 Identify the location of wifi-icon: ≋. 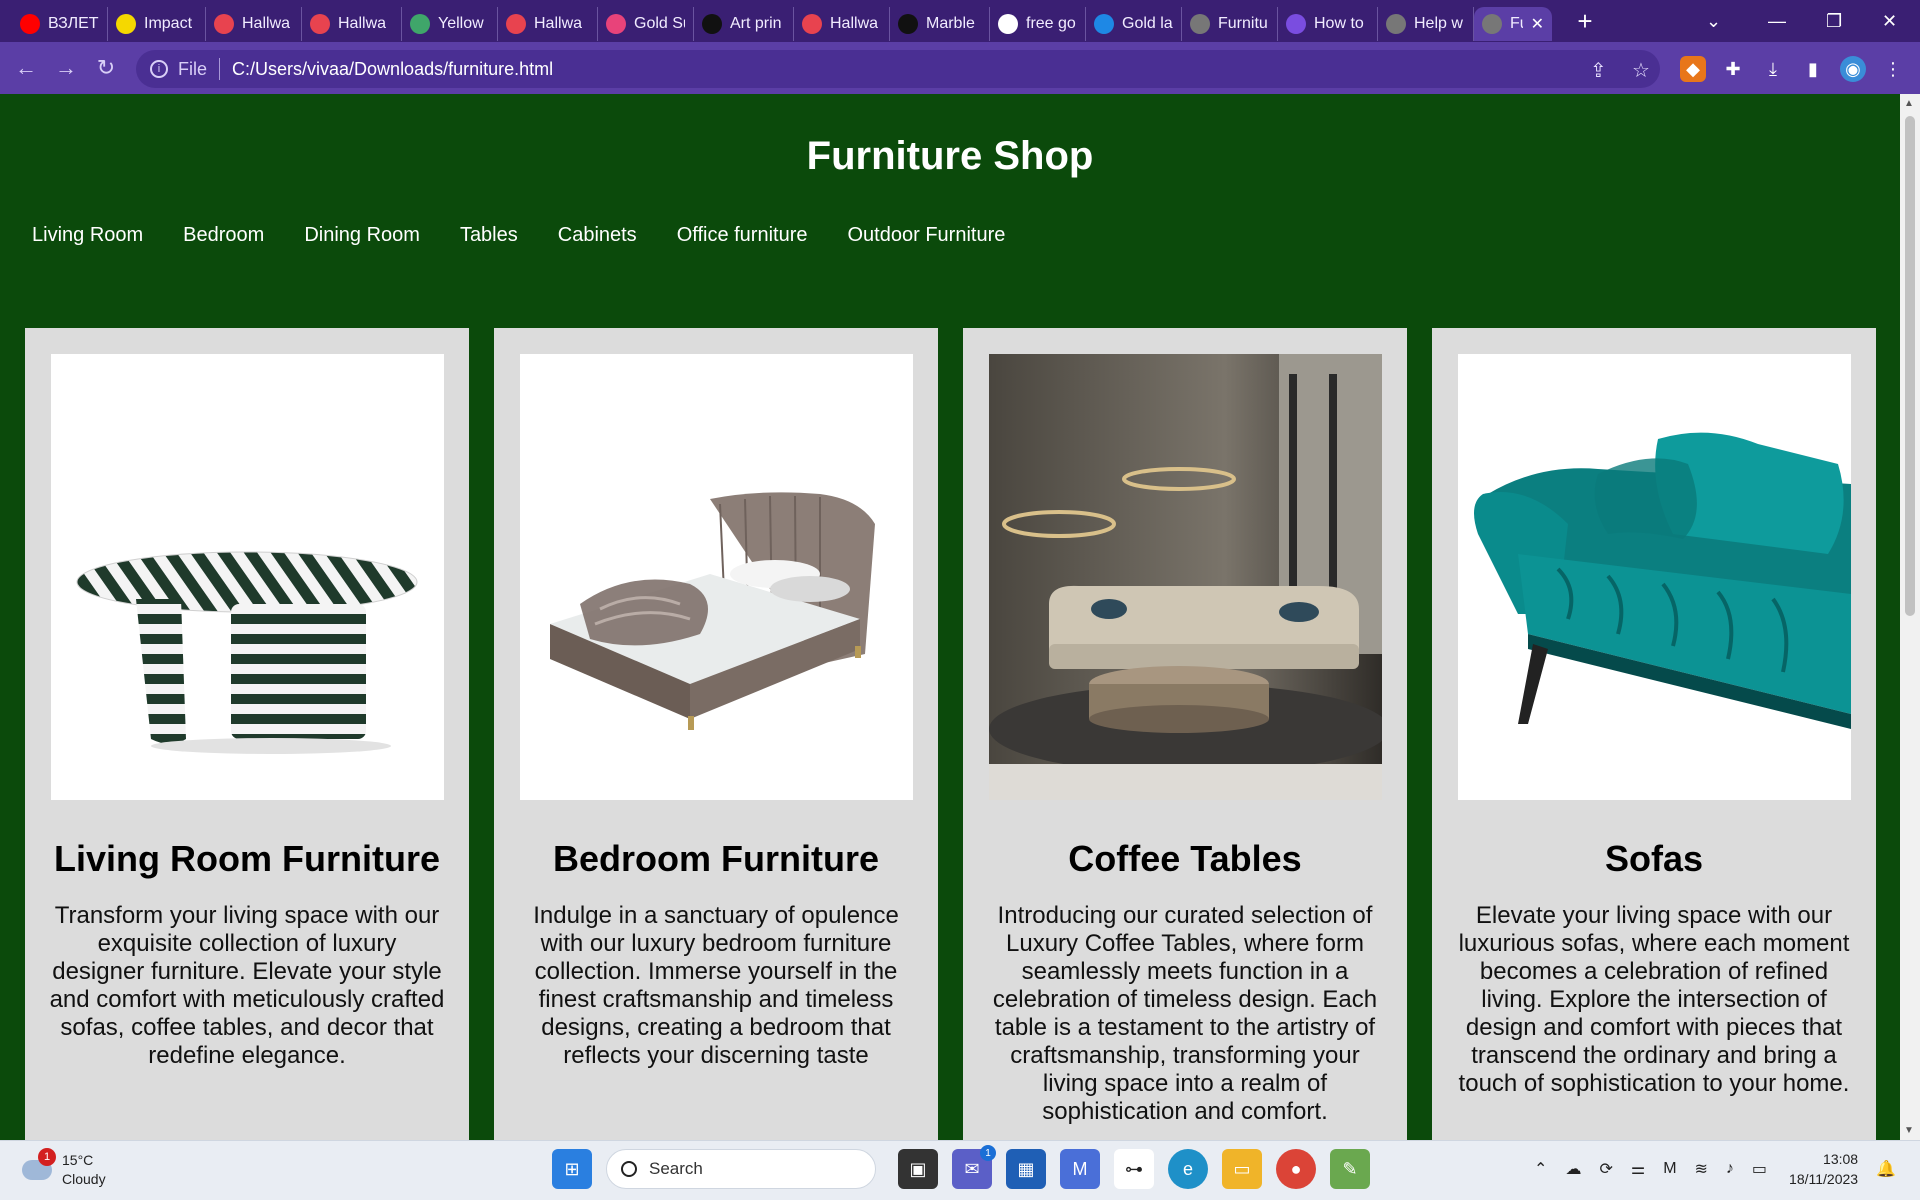
(1701, 1169).